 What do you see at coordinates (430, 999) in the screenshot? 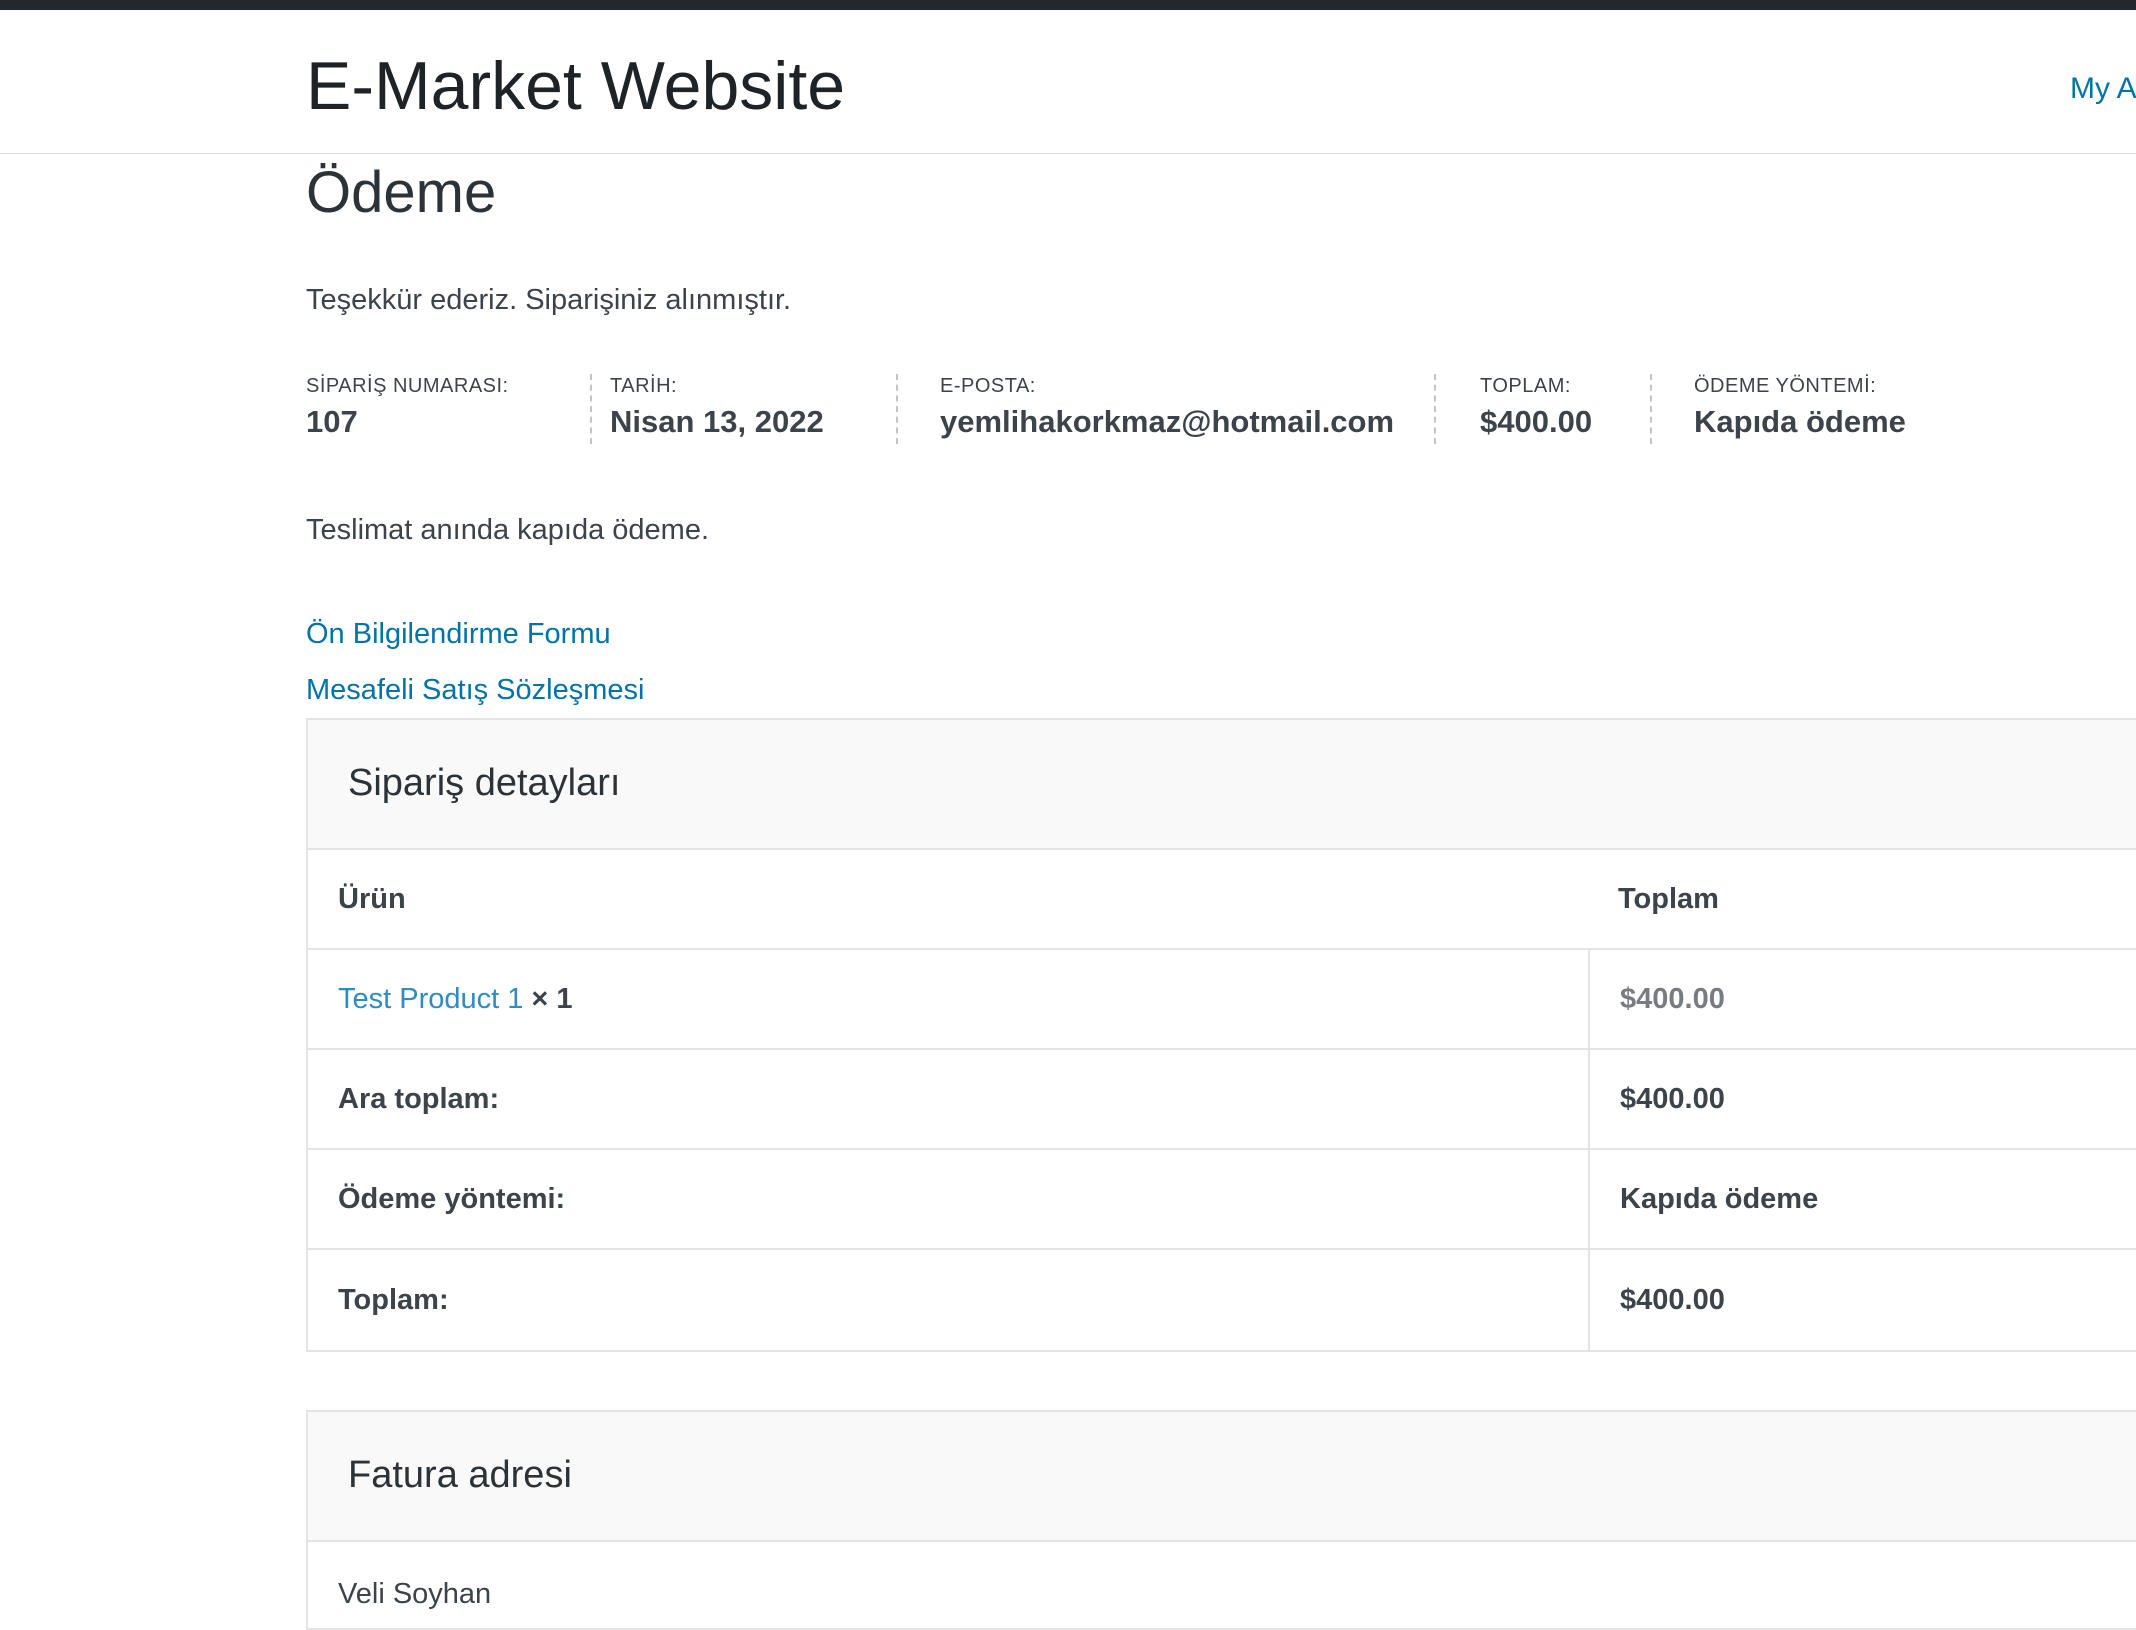
I see `product-link: Test Product 1` at bounding box center [430, 999].